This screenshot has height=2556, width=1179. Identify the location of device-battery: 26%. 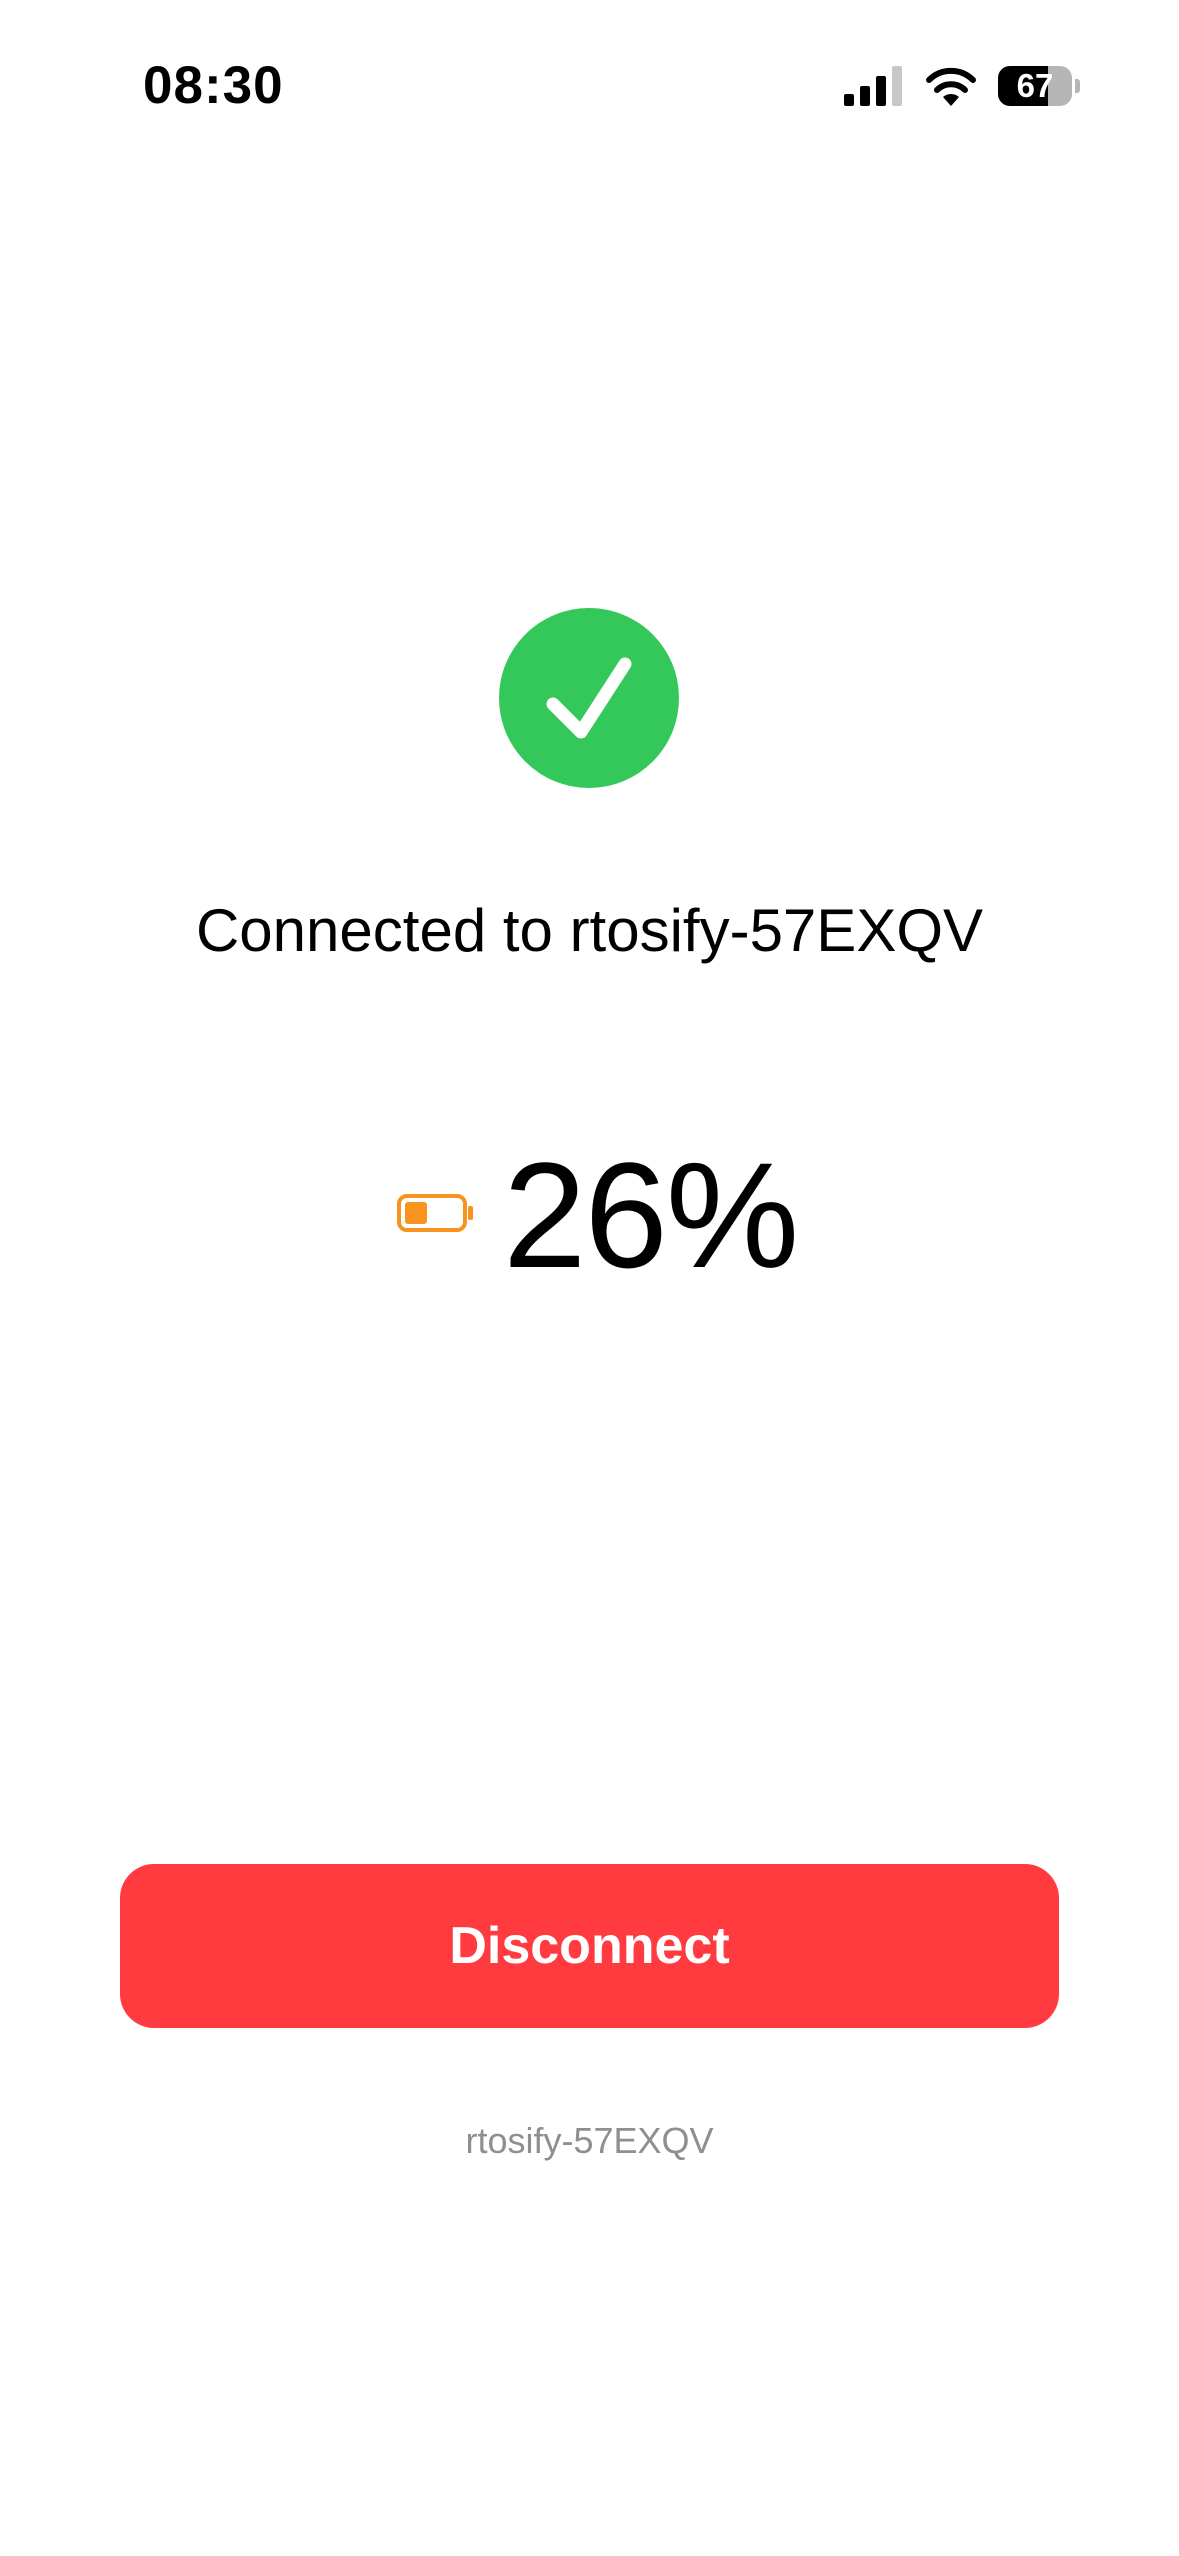
(589, 1215).